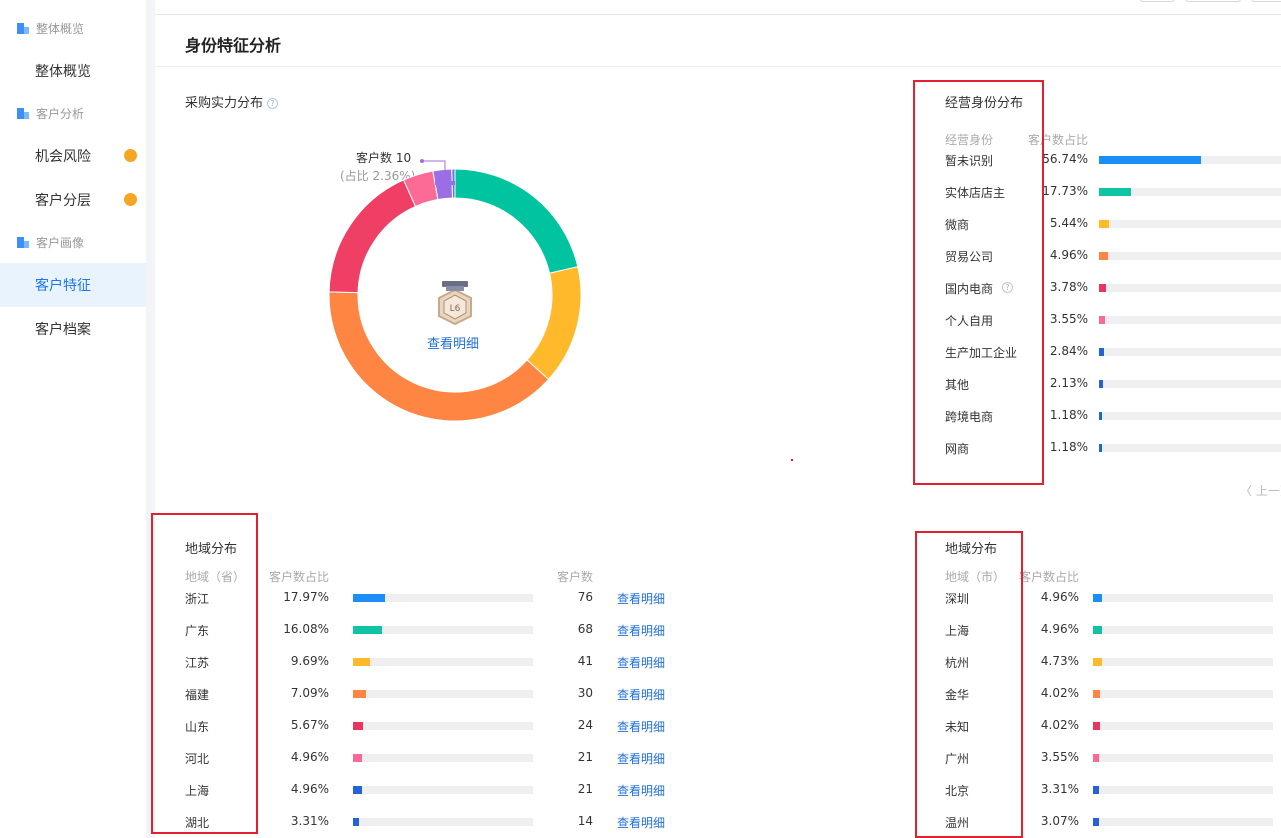  I want to click on province-count: 21, so click(585, 789).